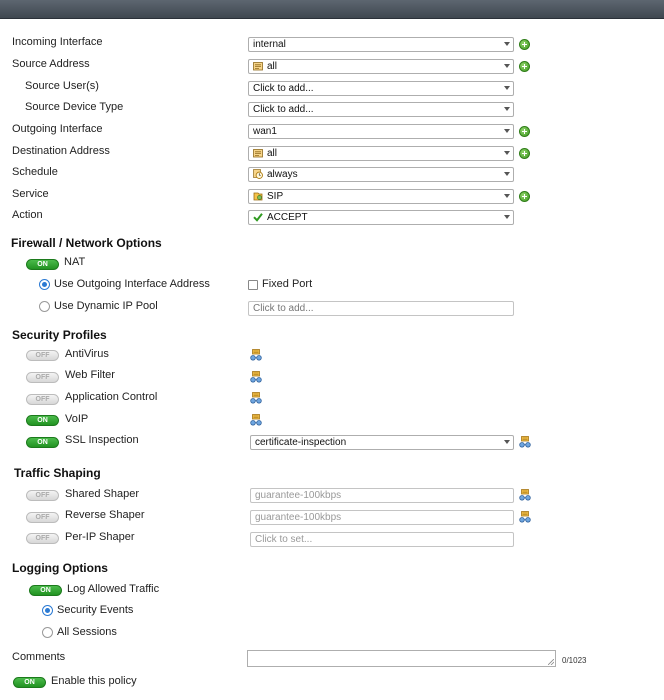 The width and height of the screenshot is (664, 700). What do you see at coordinates (42, 355) in the screenshot?
I see `antivirus-toggle: OFF` at bounding box center [42, 355].